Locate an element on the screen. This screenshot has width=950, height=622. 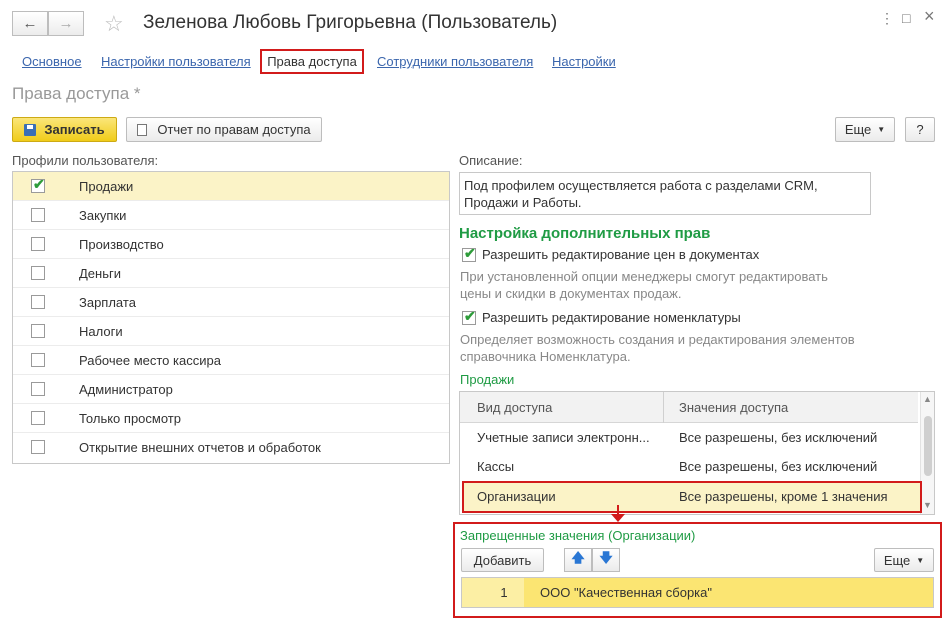
column-header: Вид доступа is located at coordinates (514, 407).